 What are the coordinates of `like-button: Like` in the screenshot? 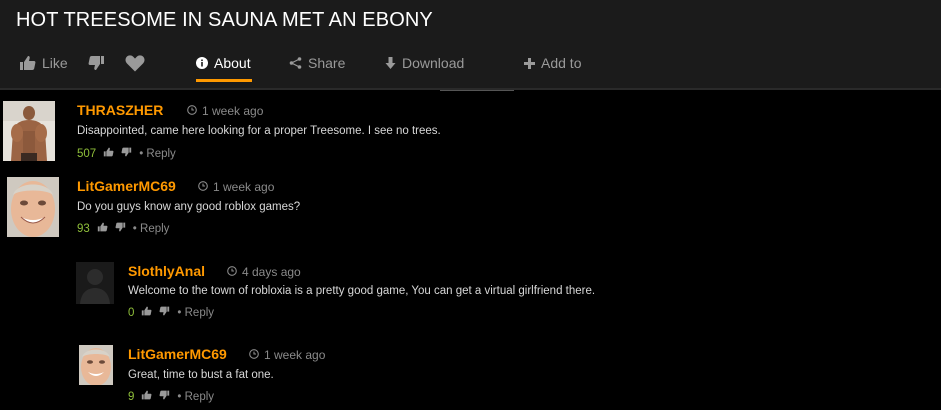 It's located at (43, 63).